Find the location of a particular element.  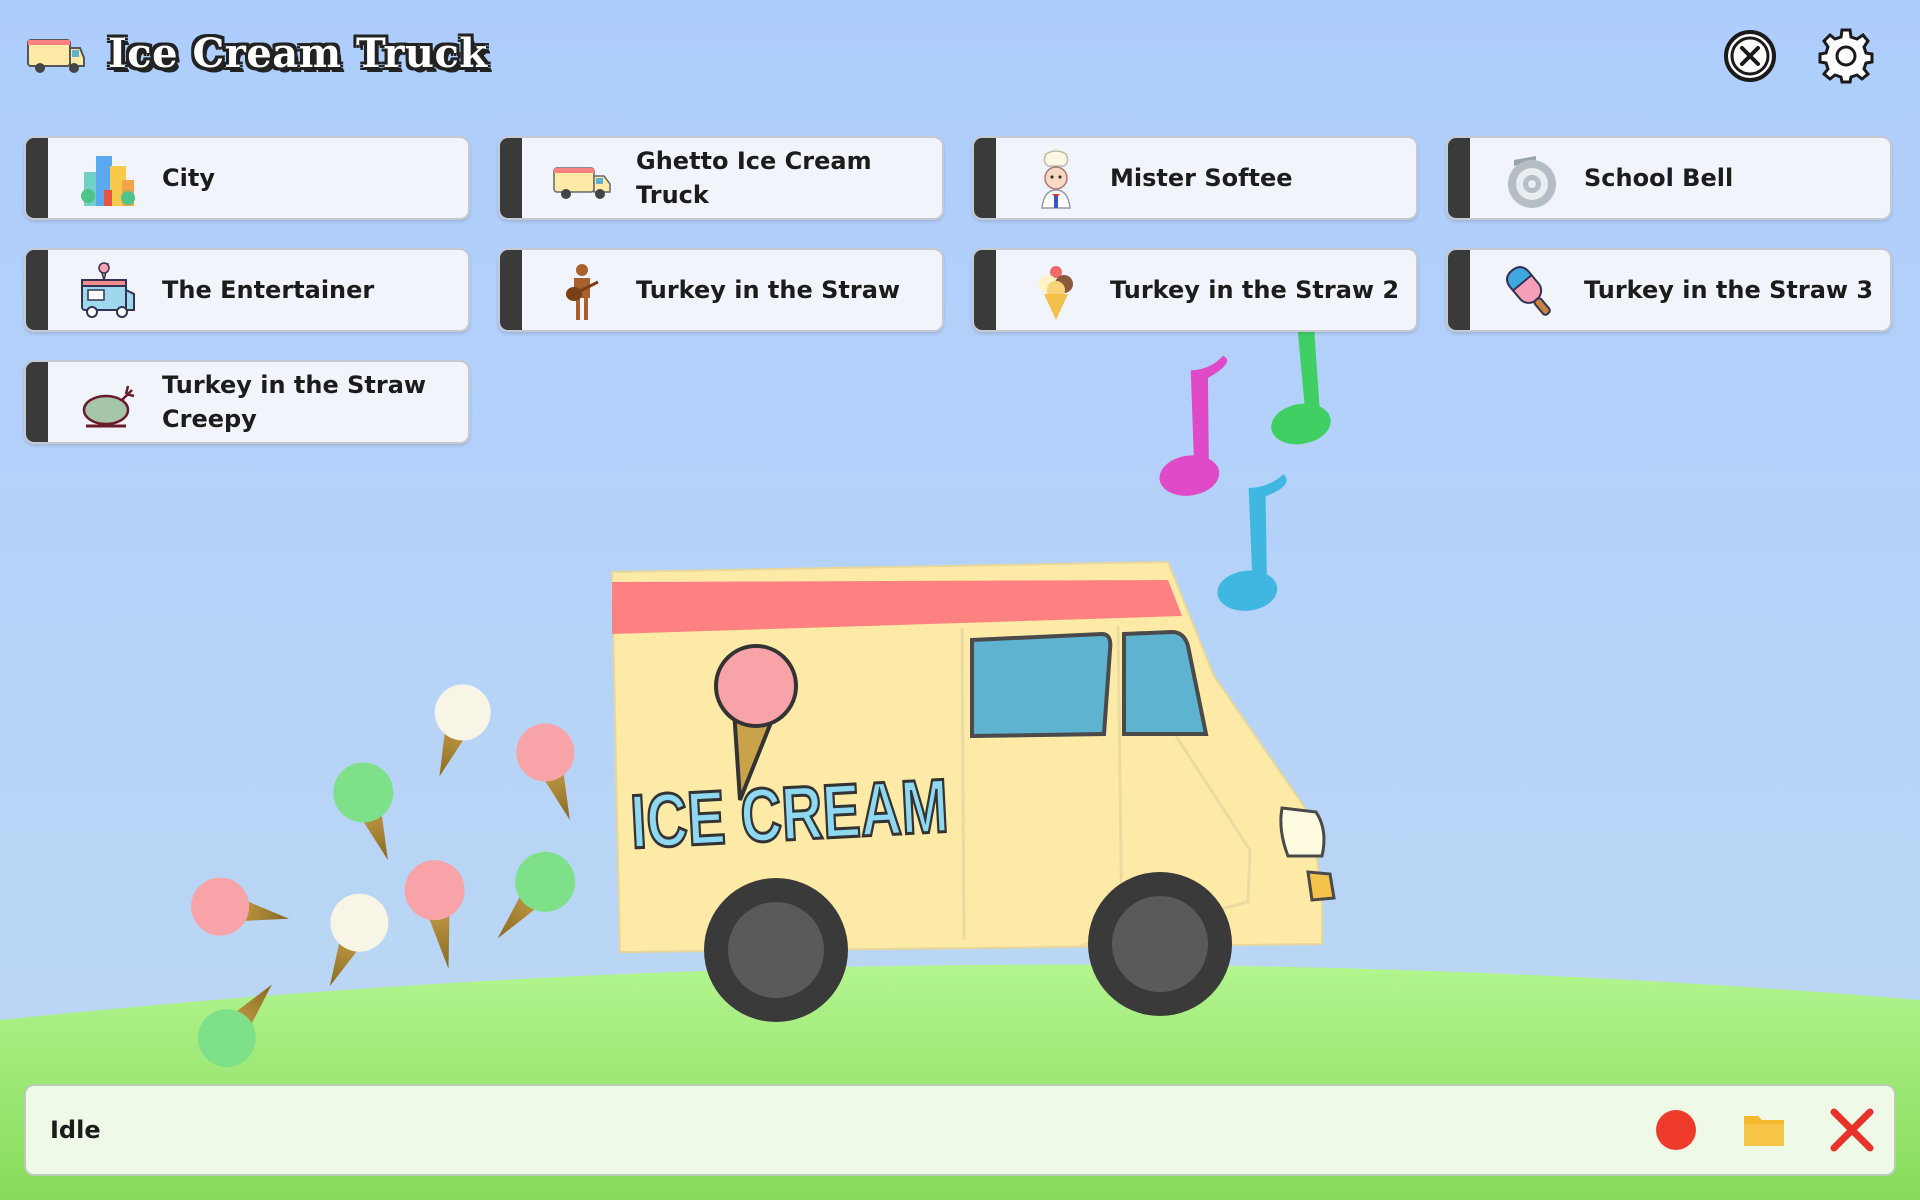

open-folder-button is located at coordinates (1764, 1130).